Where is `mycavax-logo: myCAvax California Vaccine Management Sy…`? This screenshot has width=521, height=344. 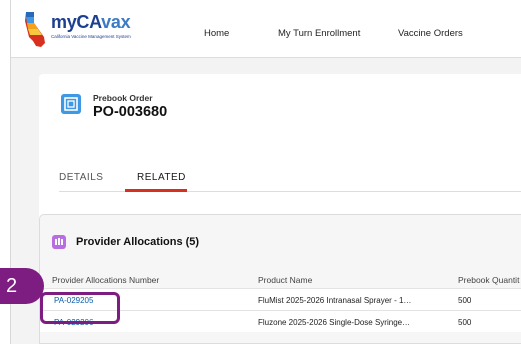
mycavax-logo: myCAvax California Vaccine Management Sy… is located at coordinates (98, 31).